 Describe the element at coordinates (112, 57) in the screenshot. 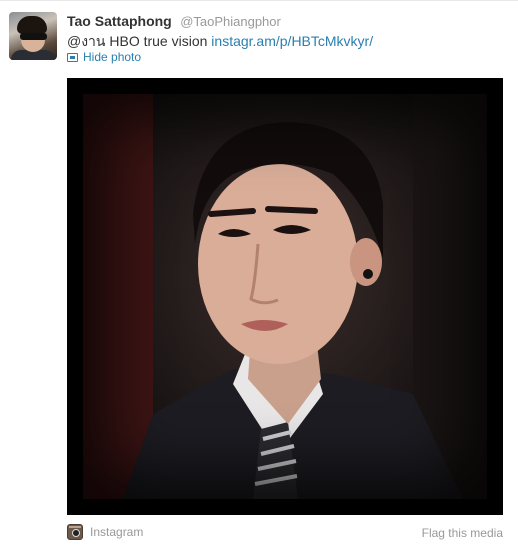

I see `hide-photo-label: Hide photo` at that location.